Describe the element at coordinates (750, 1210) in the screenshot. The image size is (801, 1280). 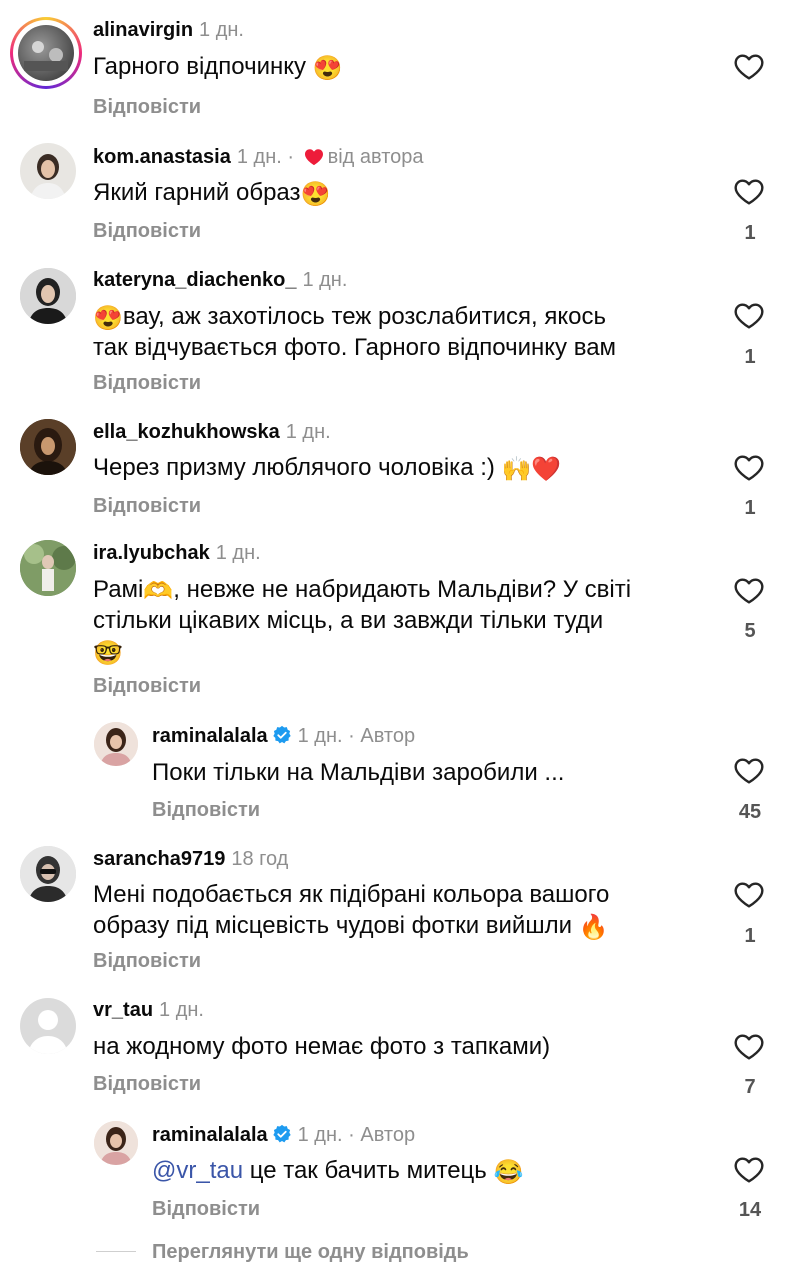
I see `like-count: 14` at that location.